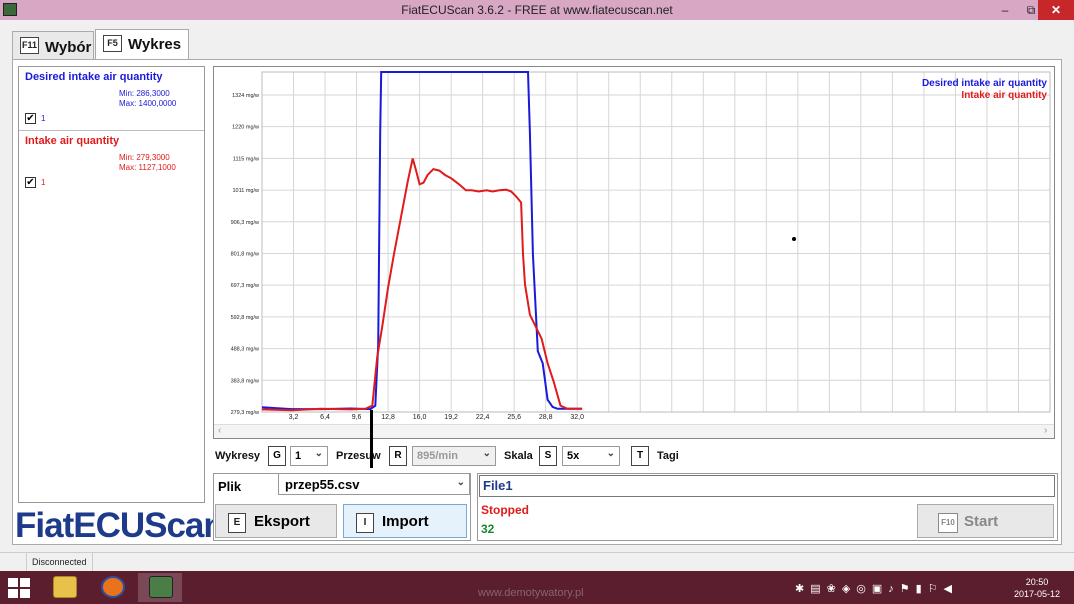  What do you see at coordinates (591, 456) in the screenshot?
I see `skala-select: 5x ⌄` at bounding box center [591, 456].